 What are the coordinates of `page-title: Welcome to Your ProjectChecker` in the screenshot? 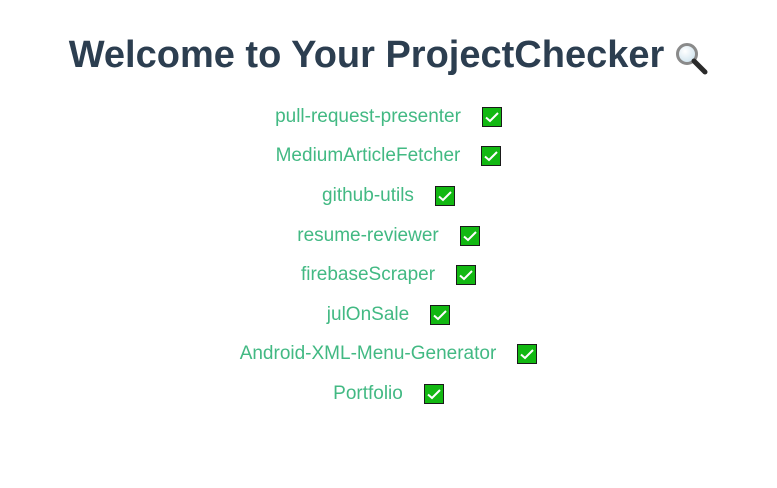 It's located at (389, 55).